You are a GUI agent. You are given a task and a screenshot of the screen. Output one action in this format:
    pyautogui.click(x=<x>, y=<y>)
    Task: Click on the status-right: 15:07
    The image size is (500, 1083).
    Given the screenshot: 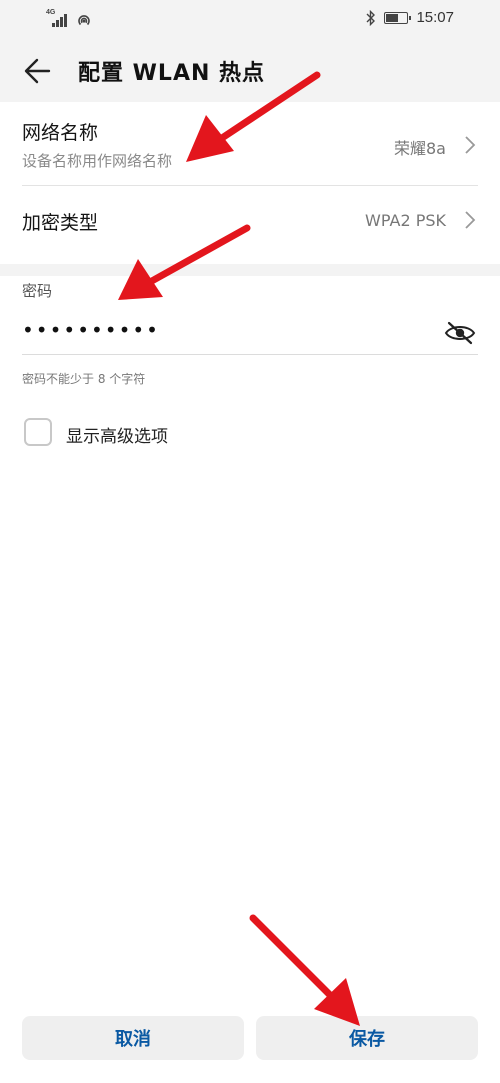 What is the action you would take?
    pyautogui.click(x=410, y=17)
    